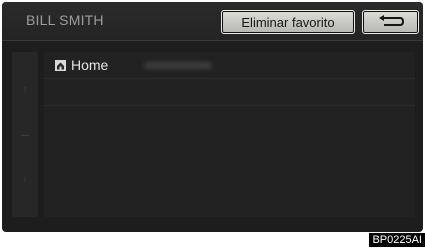 The width and height of the screenshot is (425, 249). Describe the element at coordinates (25, 90) in the screenshot. I see `scroll-up-icon: ↑` at that location.